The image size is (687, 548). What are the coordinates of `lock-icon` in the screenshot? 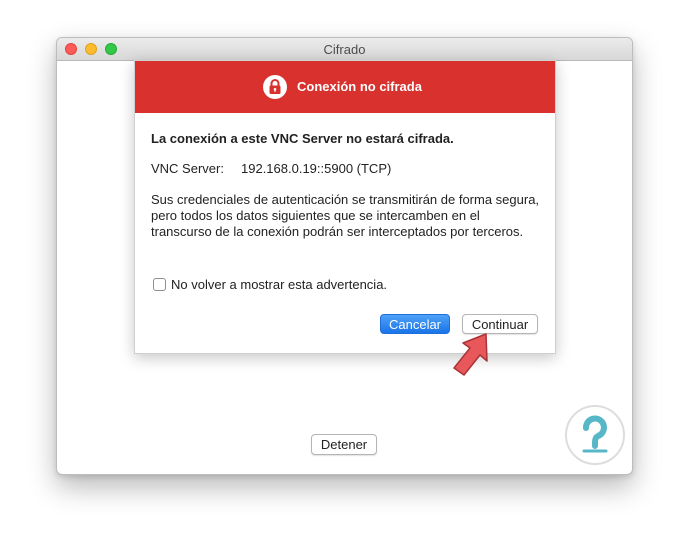 It's located at (275, 87).